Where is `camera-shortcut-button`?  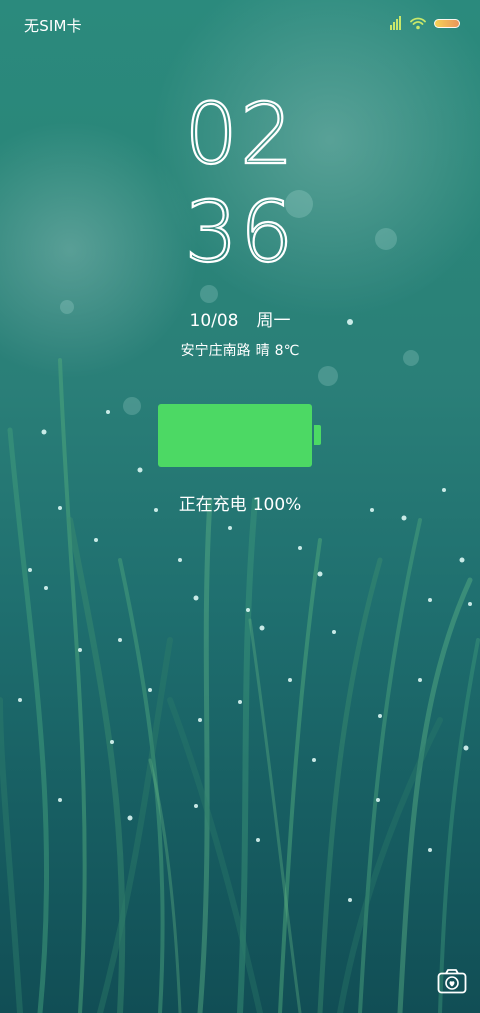 camera-shortcut-button is located at coordinates (452, 981).